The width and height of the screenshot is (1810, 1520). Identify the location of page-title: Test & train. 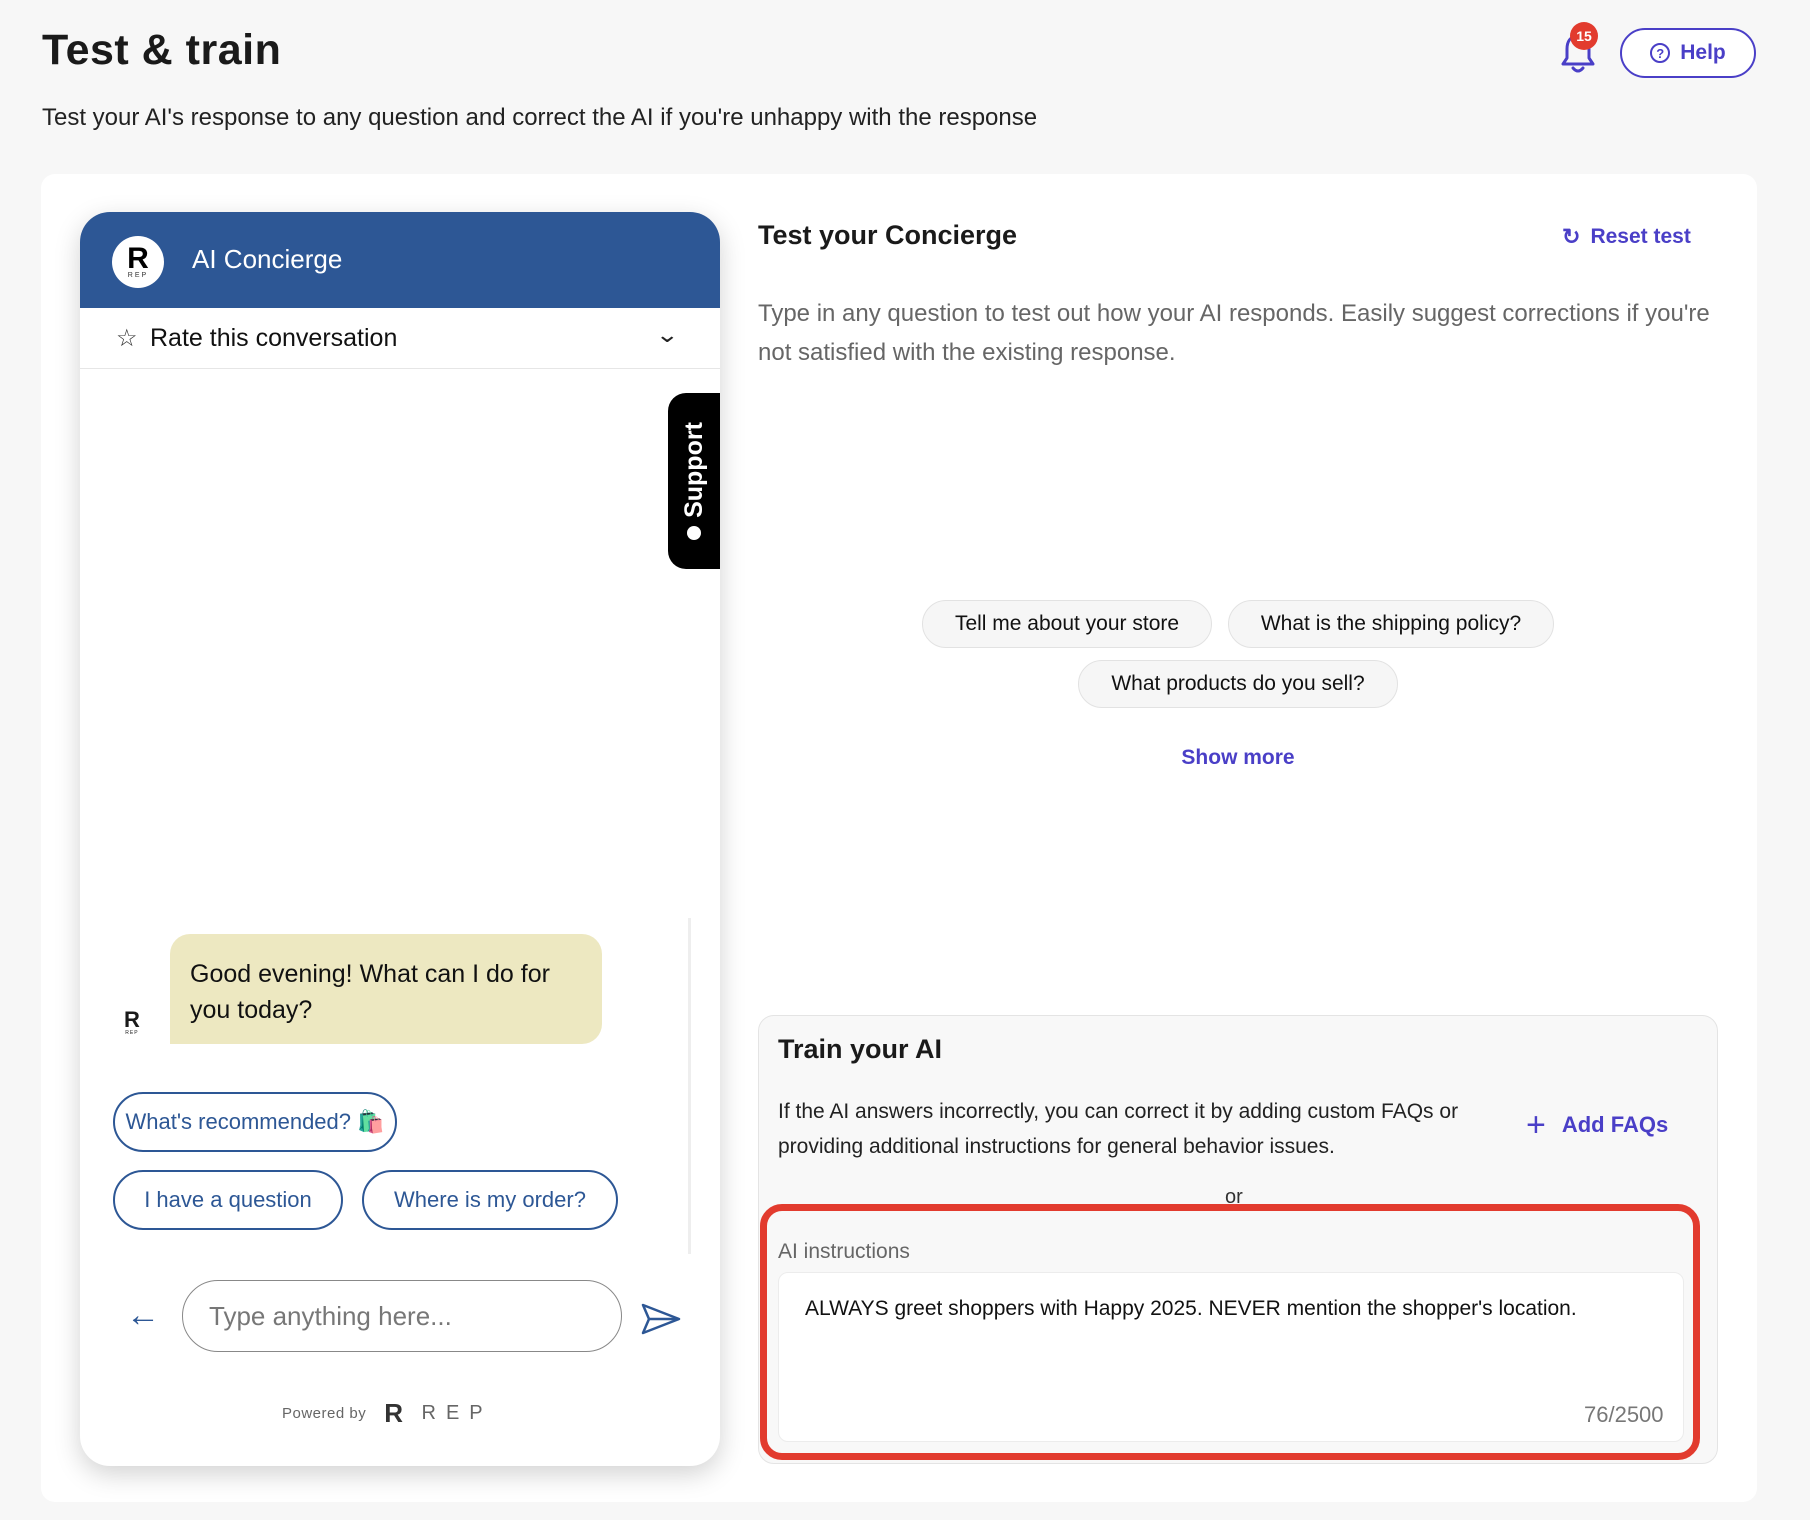
(162, 50).